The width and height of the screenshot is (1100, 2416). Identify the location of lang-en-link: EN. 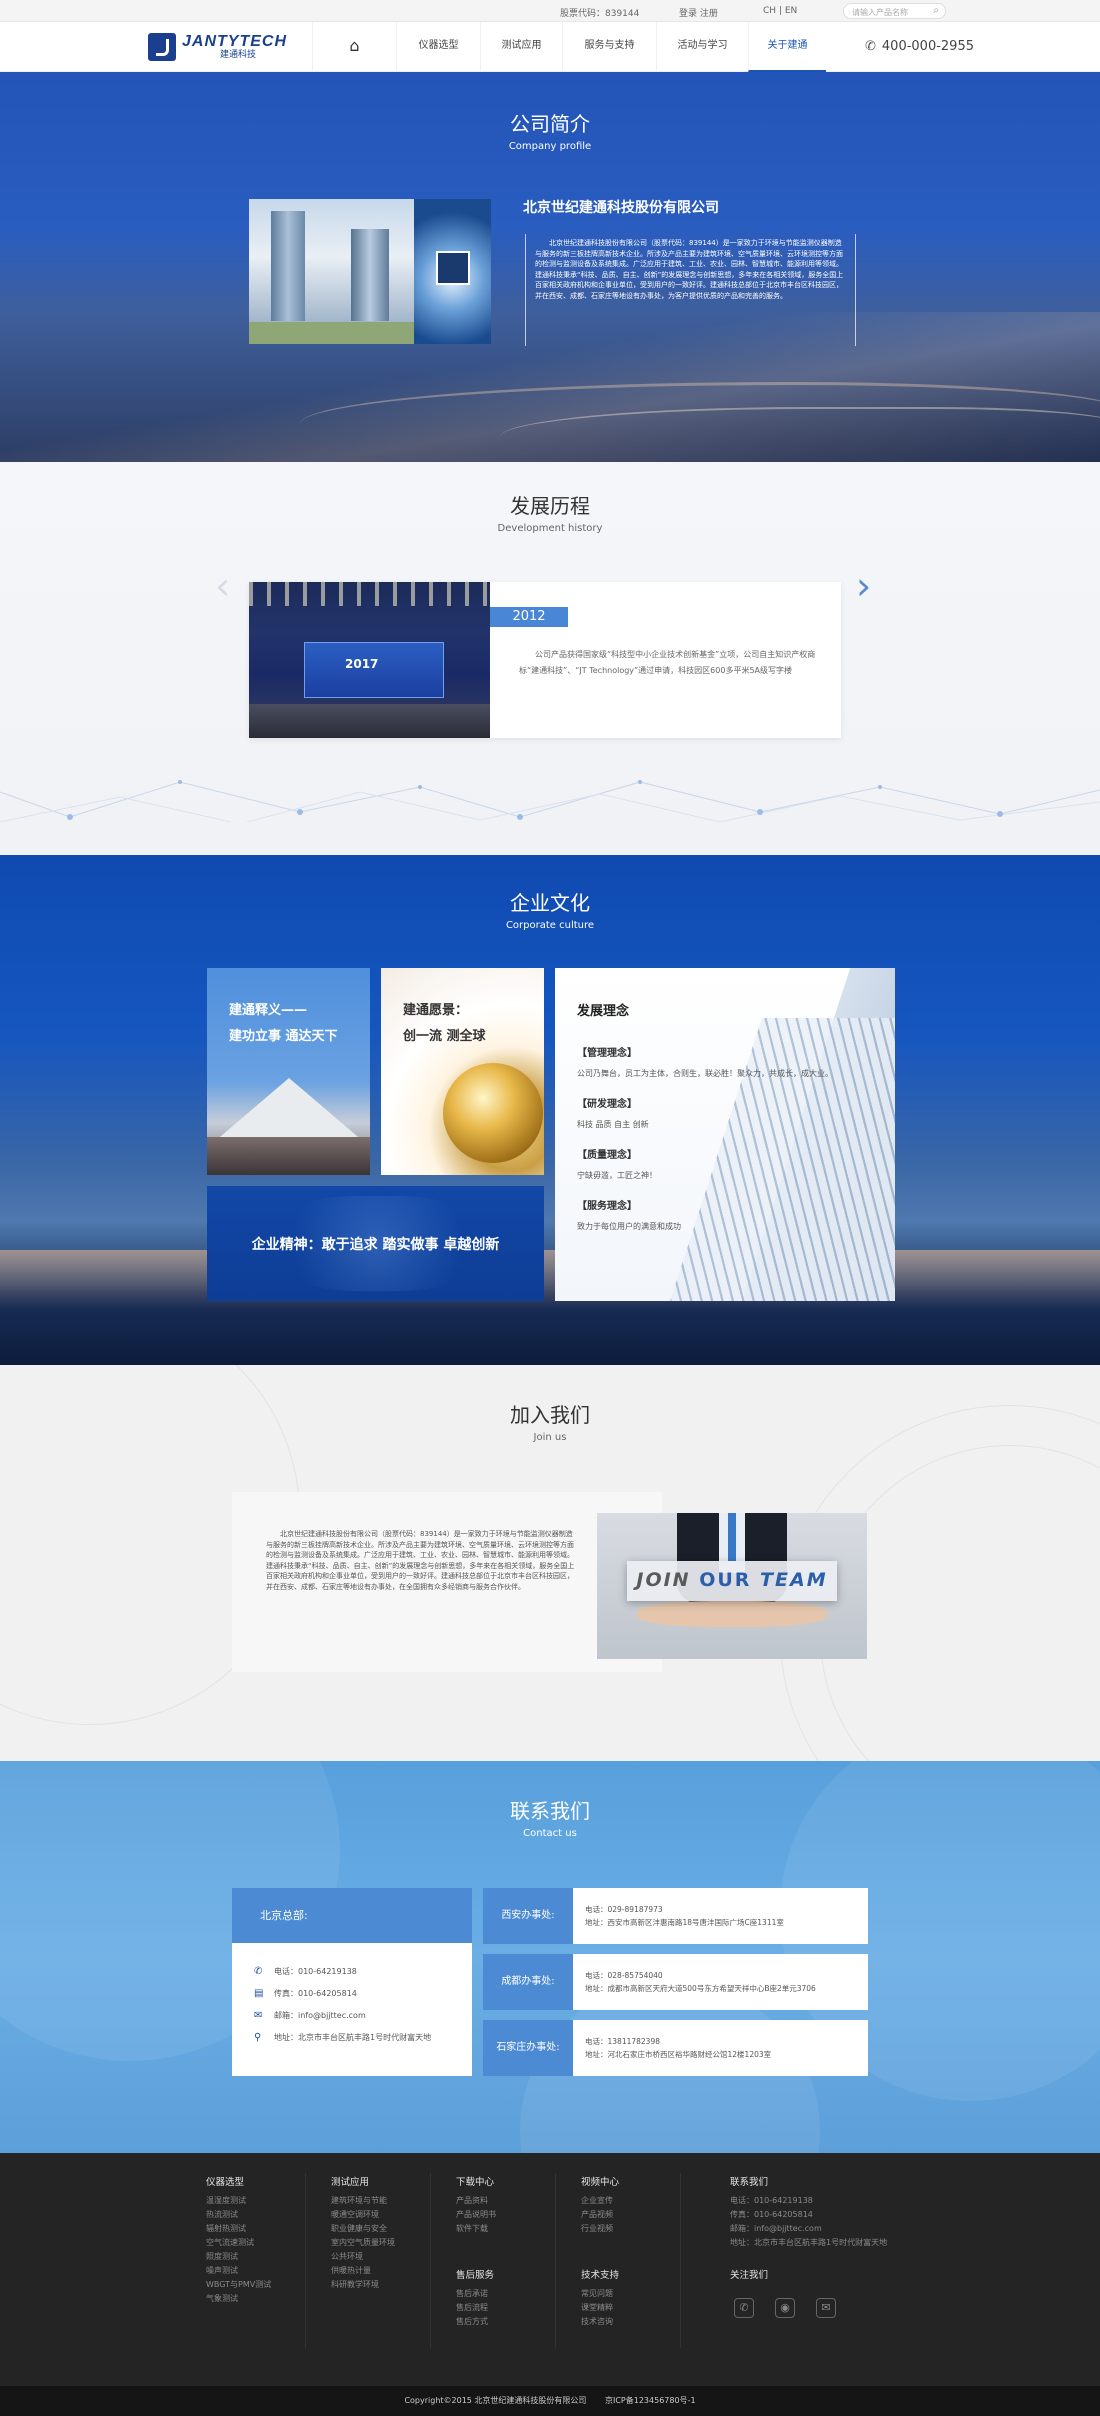
(791, 11).